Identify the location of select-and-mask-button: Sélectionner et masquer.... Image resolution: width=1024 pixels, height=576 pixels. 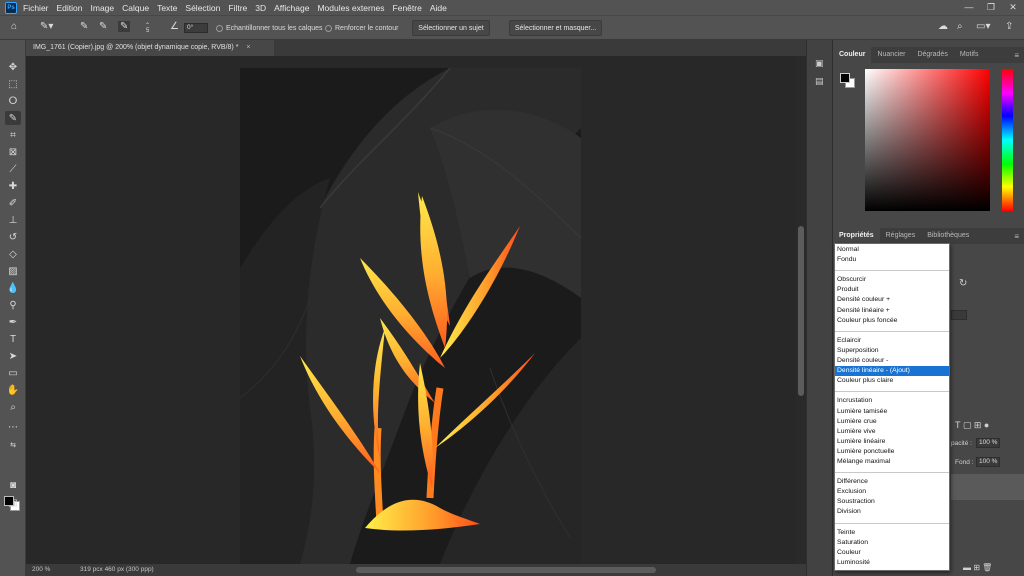
(555, 28).